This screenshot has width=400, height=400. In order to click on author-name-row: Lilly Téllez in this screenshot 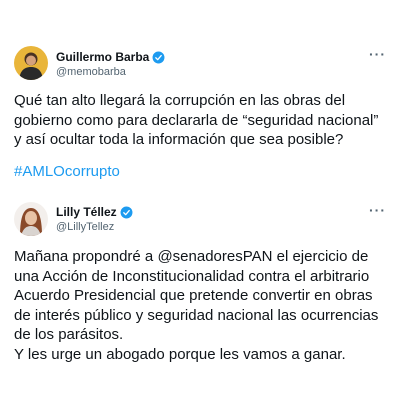, I will do `click(94, 212)`.